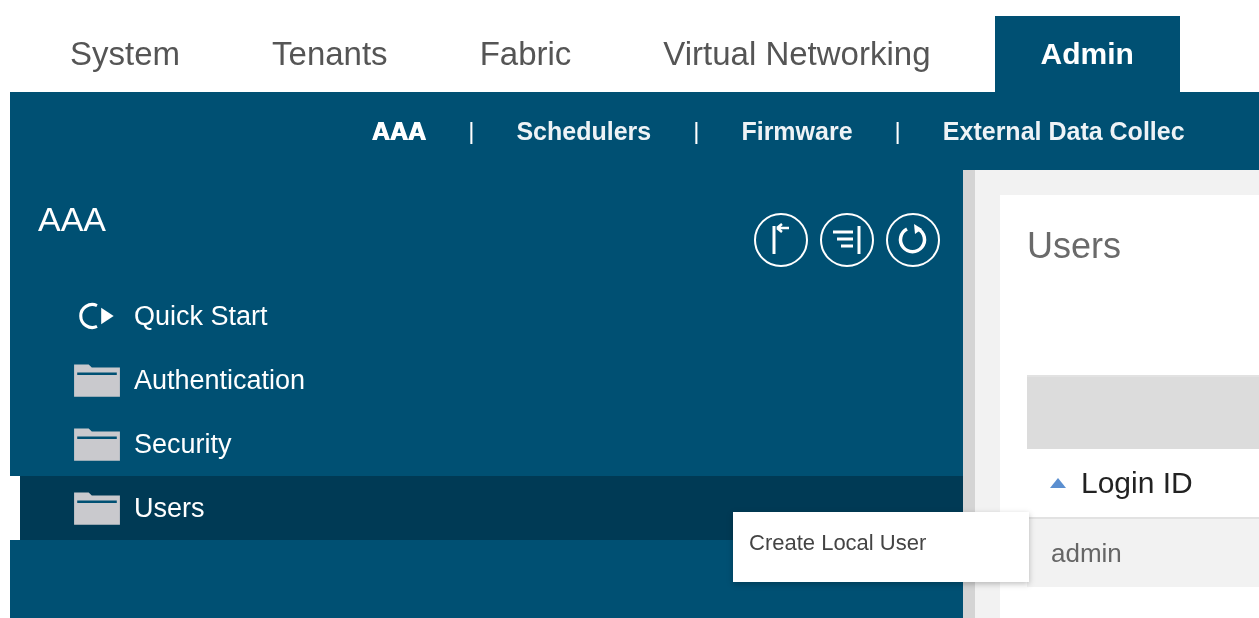  What do you see at coordinates (1074, 246) in the screenshot?
I see `page-title: Users` at bounding box center [1074, 246].